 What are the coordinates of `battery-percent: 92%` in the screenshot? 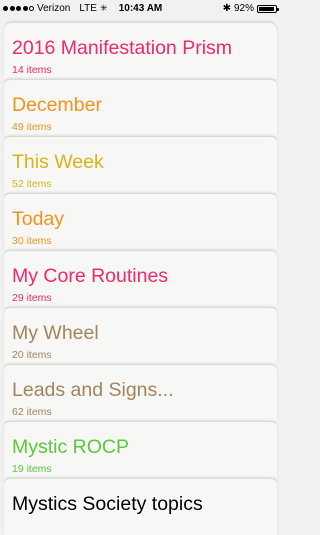 It's located at (243, 8).